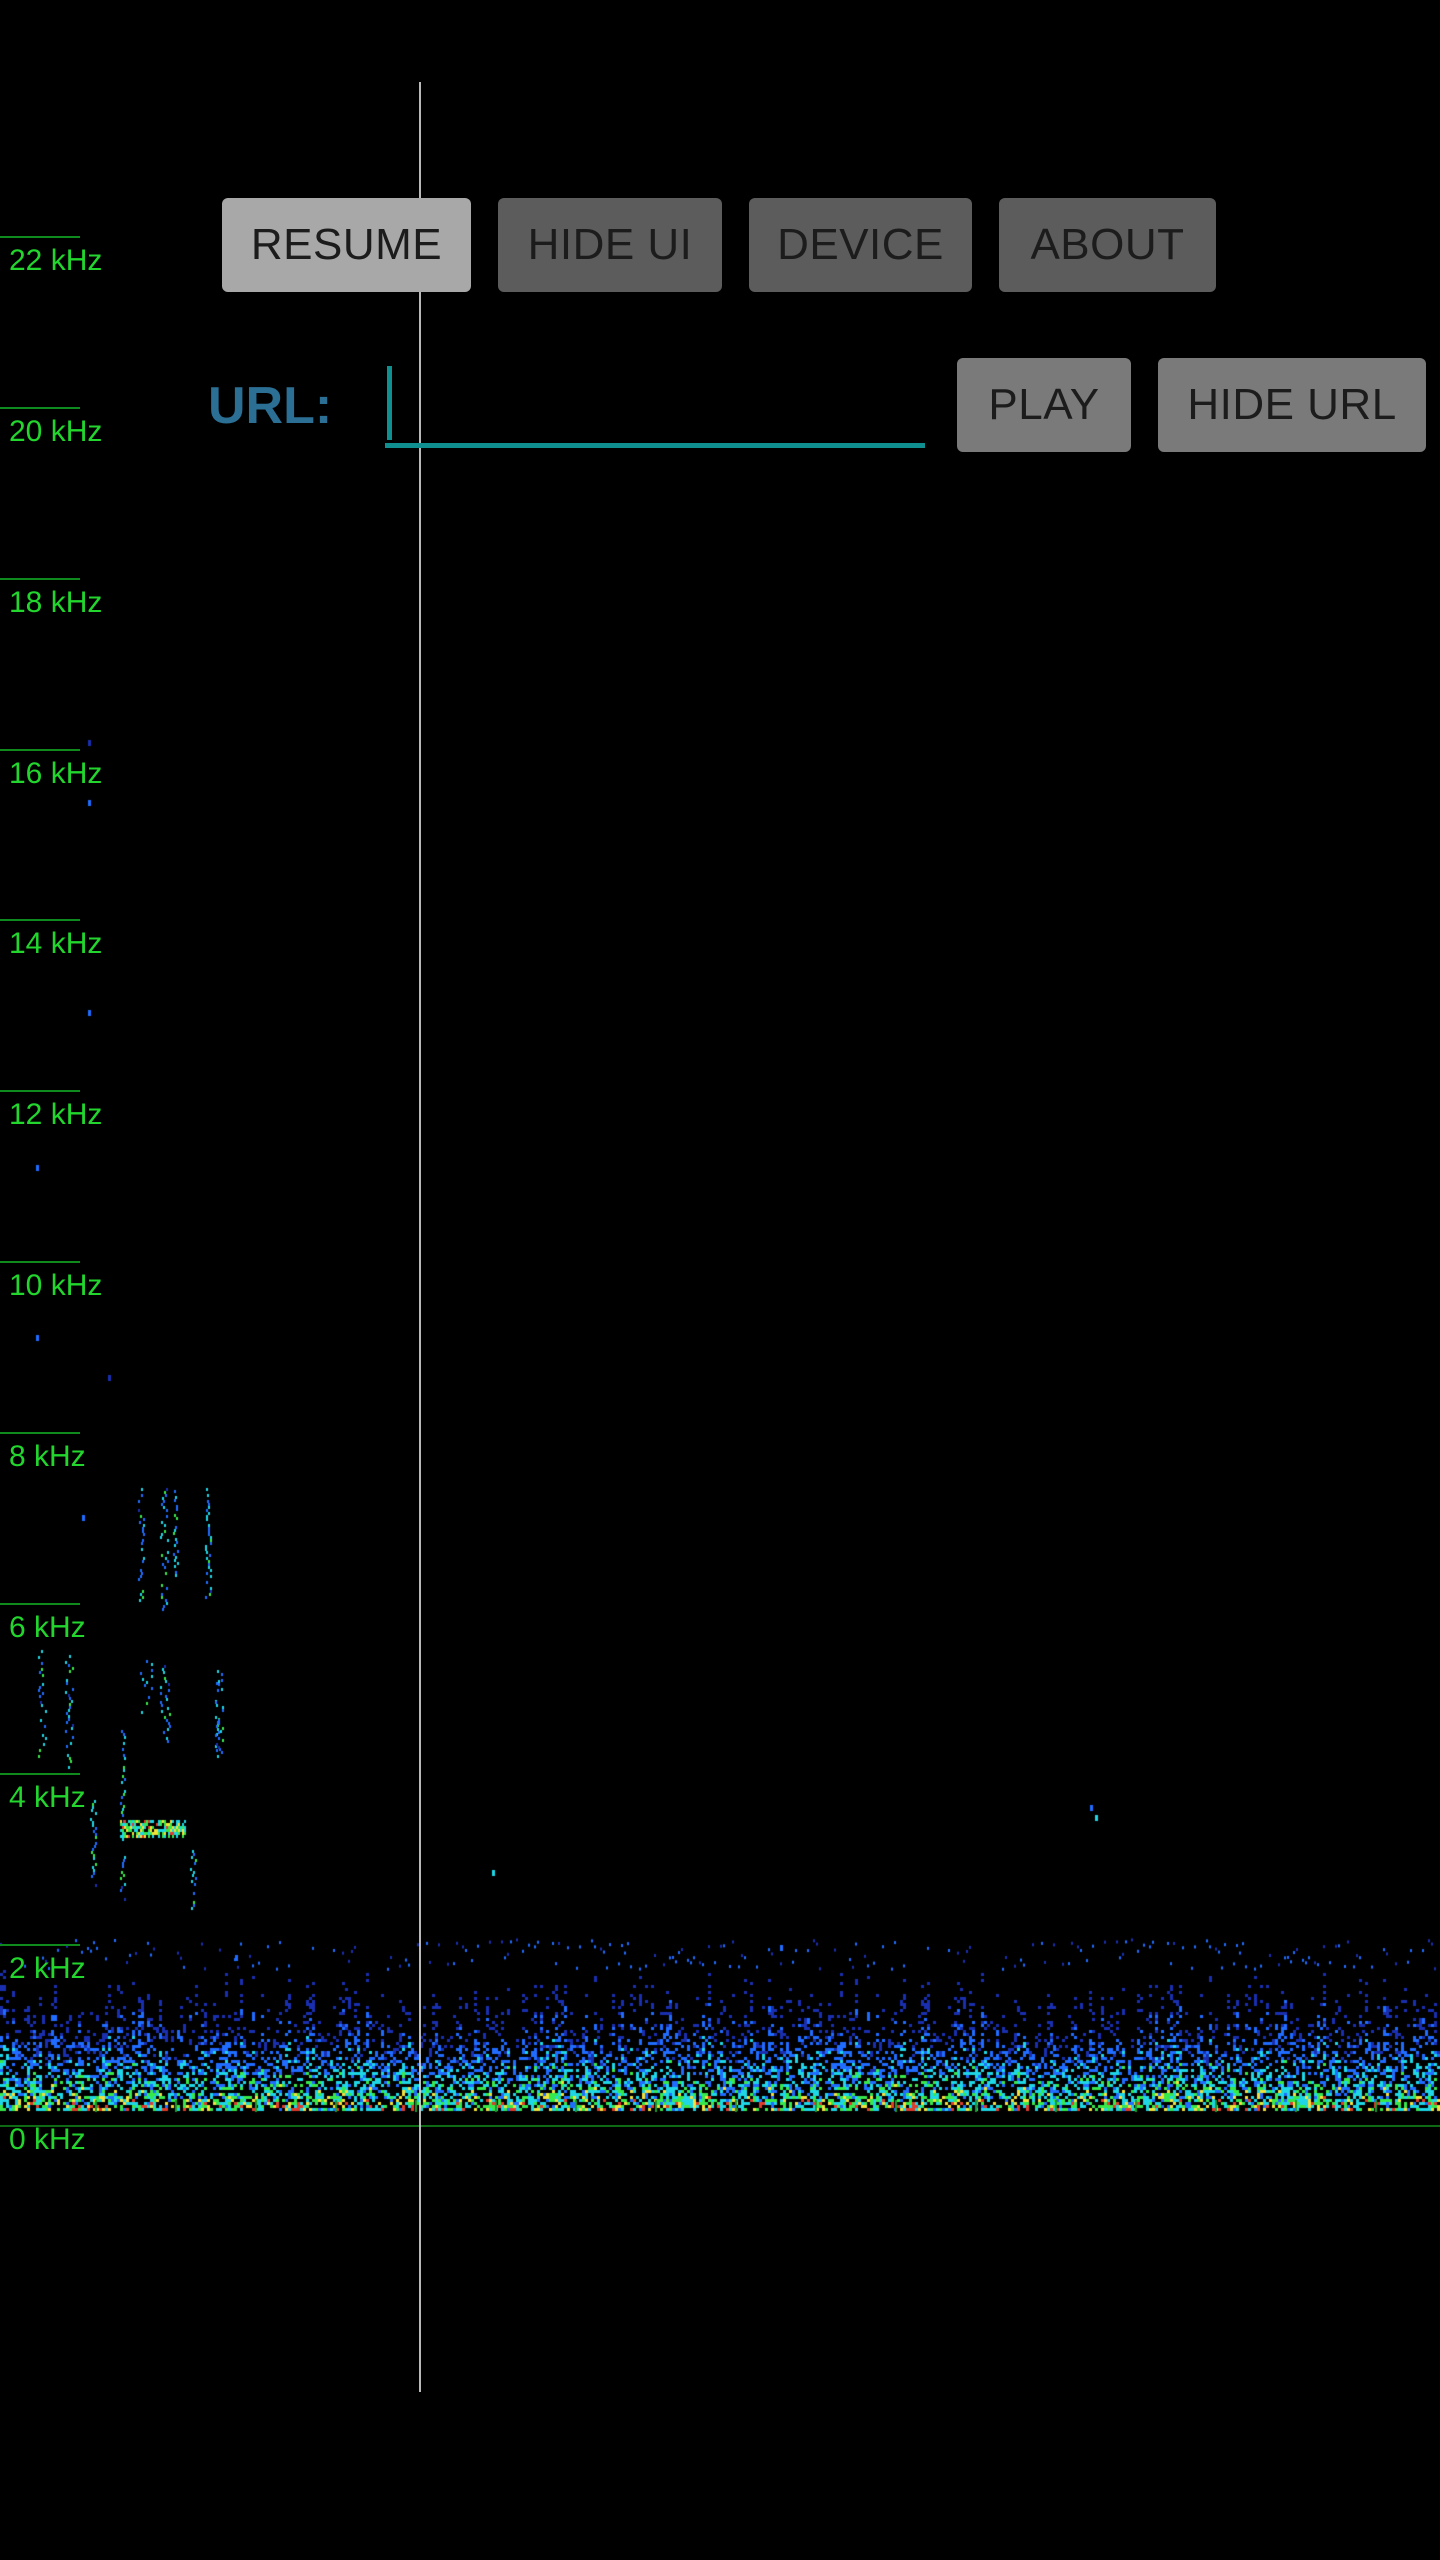 The image size is (1440, 2560). Describe the element at coordinates (56, 602) in the screenshot. I see `axis-label-18khz: 18 kHz` at that location.